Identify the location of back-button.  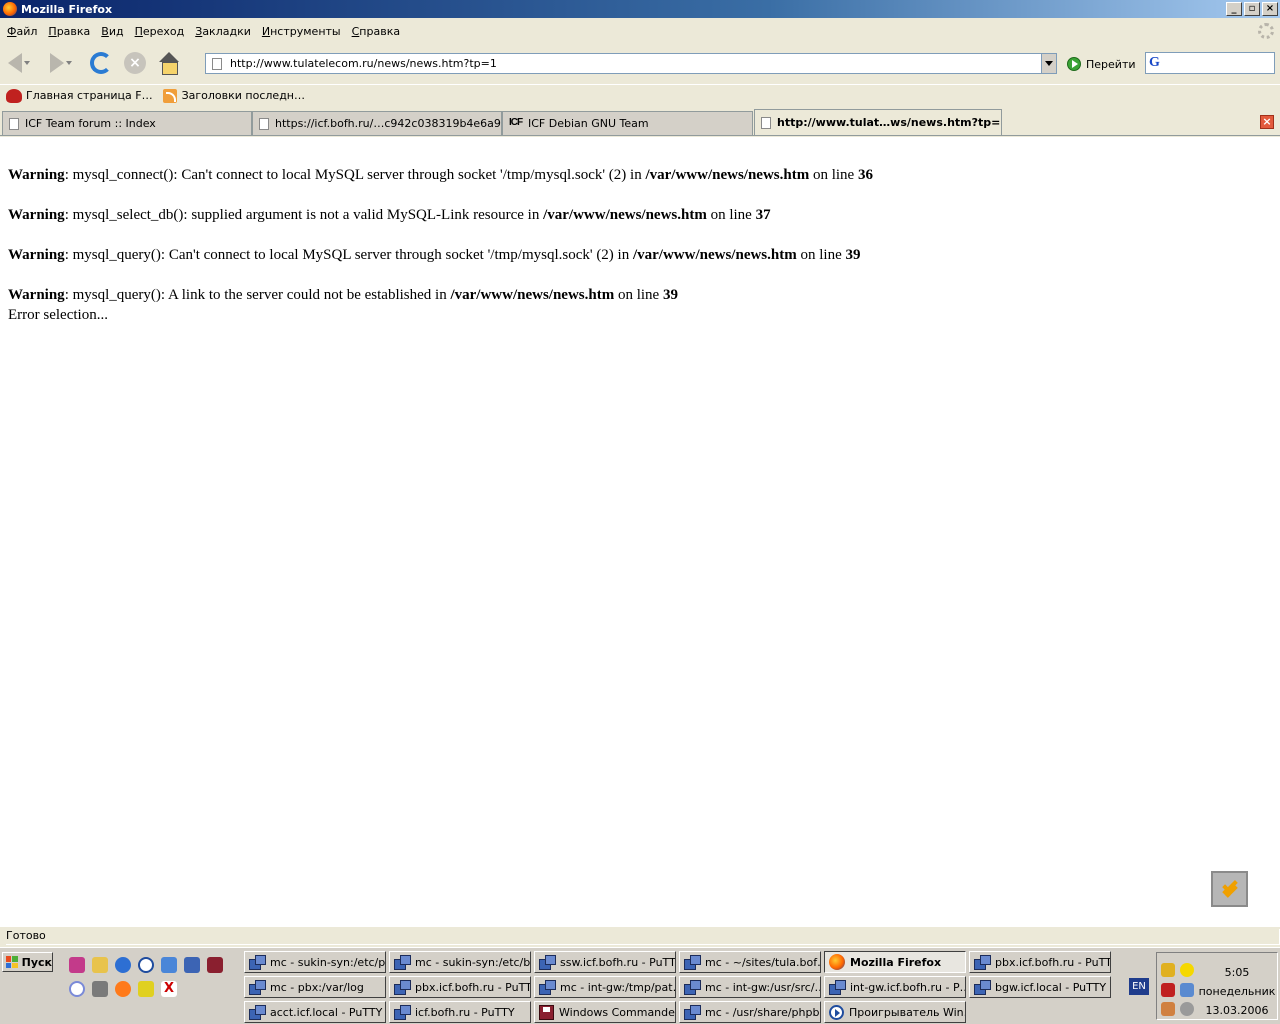
(19, 63).